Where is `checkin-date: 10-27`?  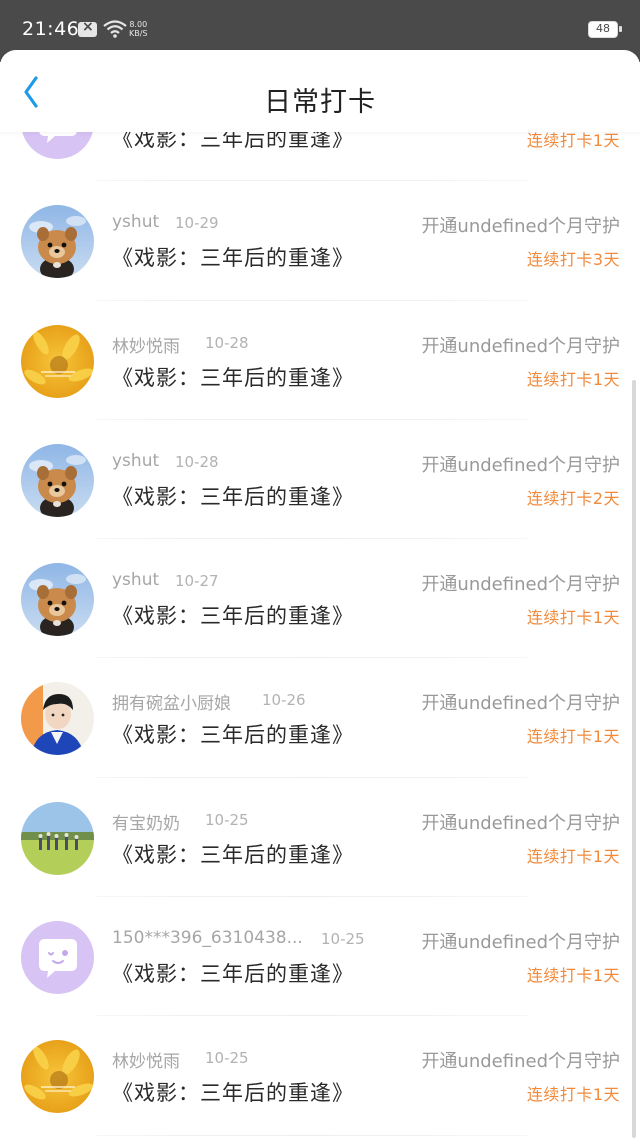
checkin-date: 10-27 is located at coordinates (197, 581).